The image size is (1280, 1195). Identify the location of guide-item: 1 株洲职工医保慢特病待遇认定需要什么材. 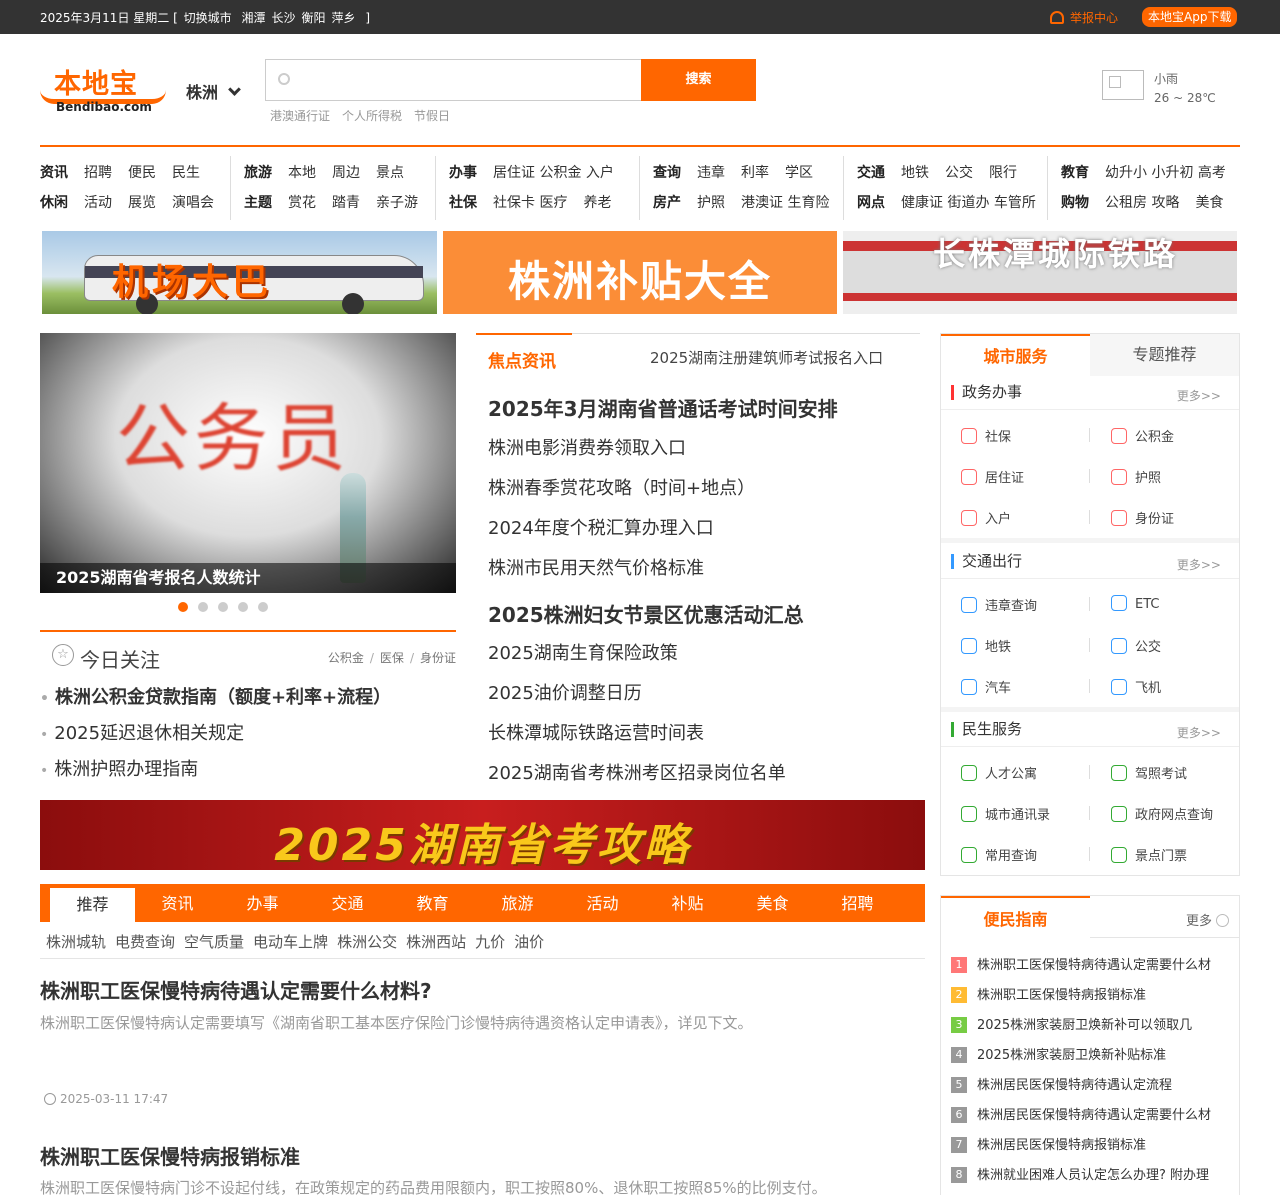
(1081, 963).